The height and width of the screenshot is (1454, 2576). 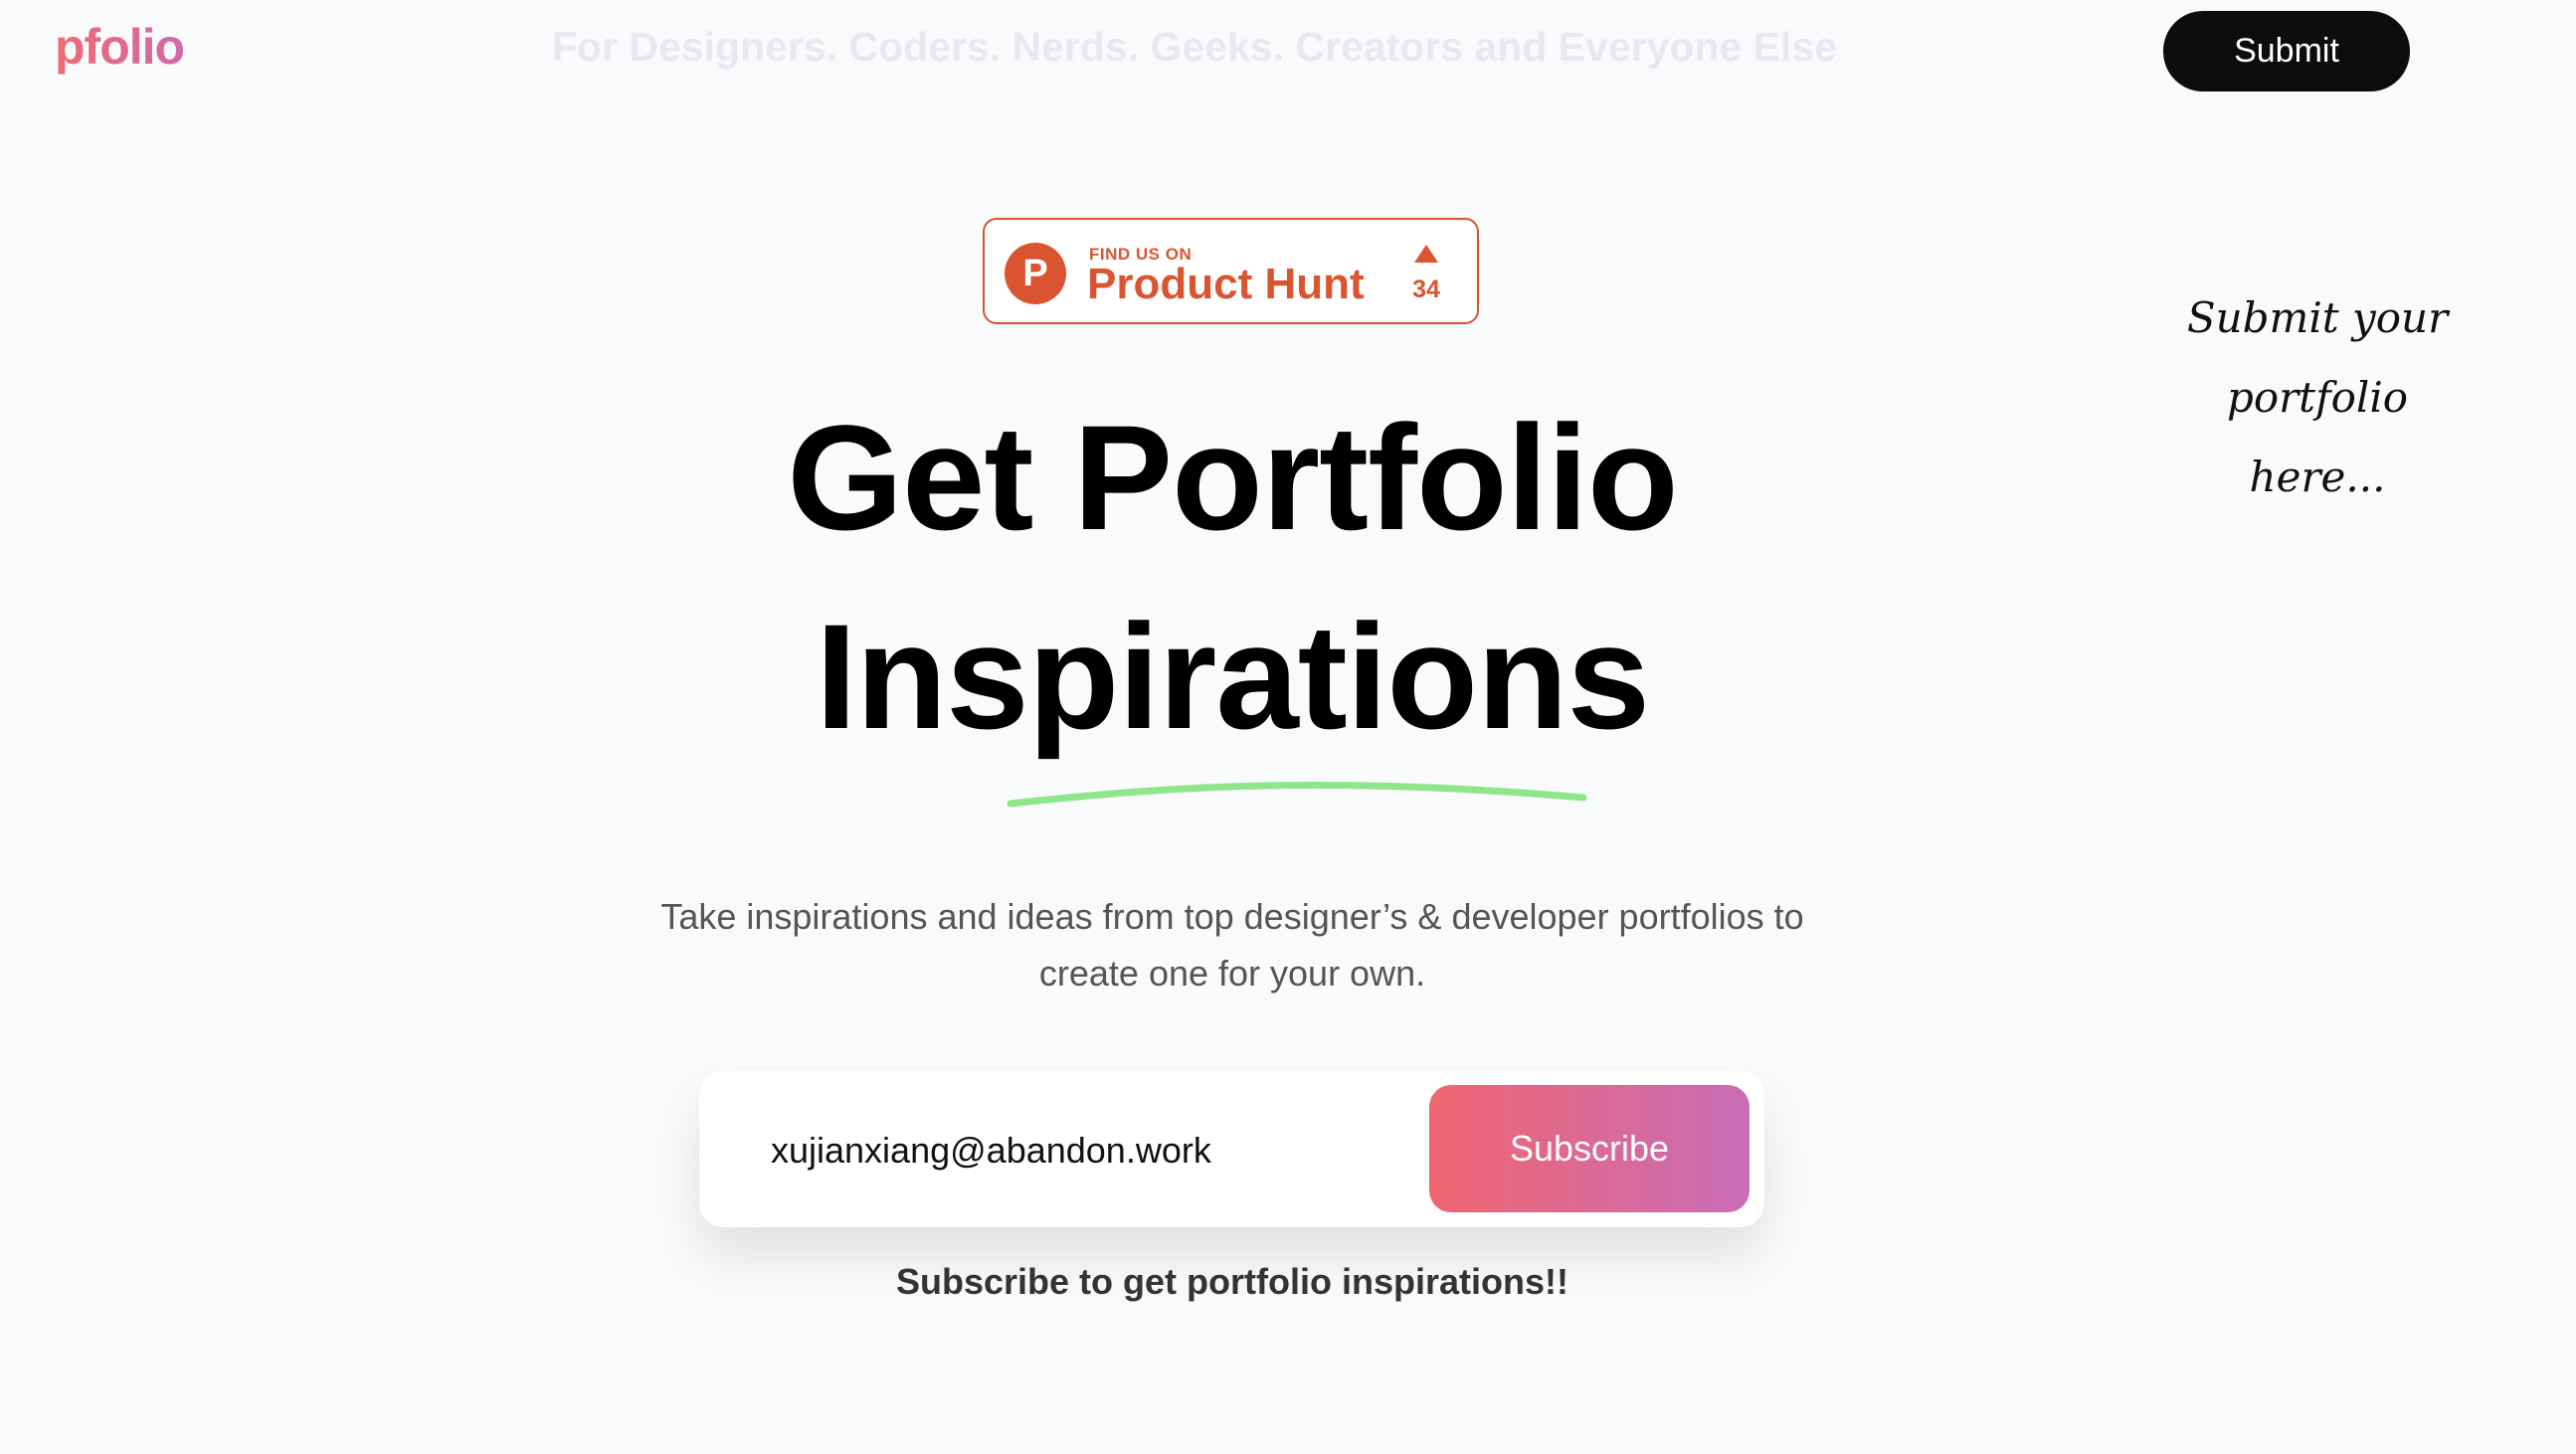 What do you see at coordinates (120, 47) in the screenshot?
I see `pfolio-logo: pfolio` at bounding box center [120, 47].